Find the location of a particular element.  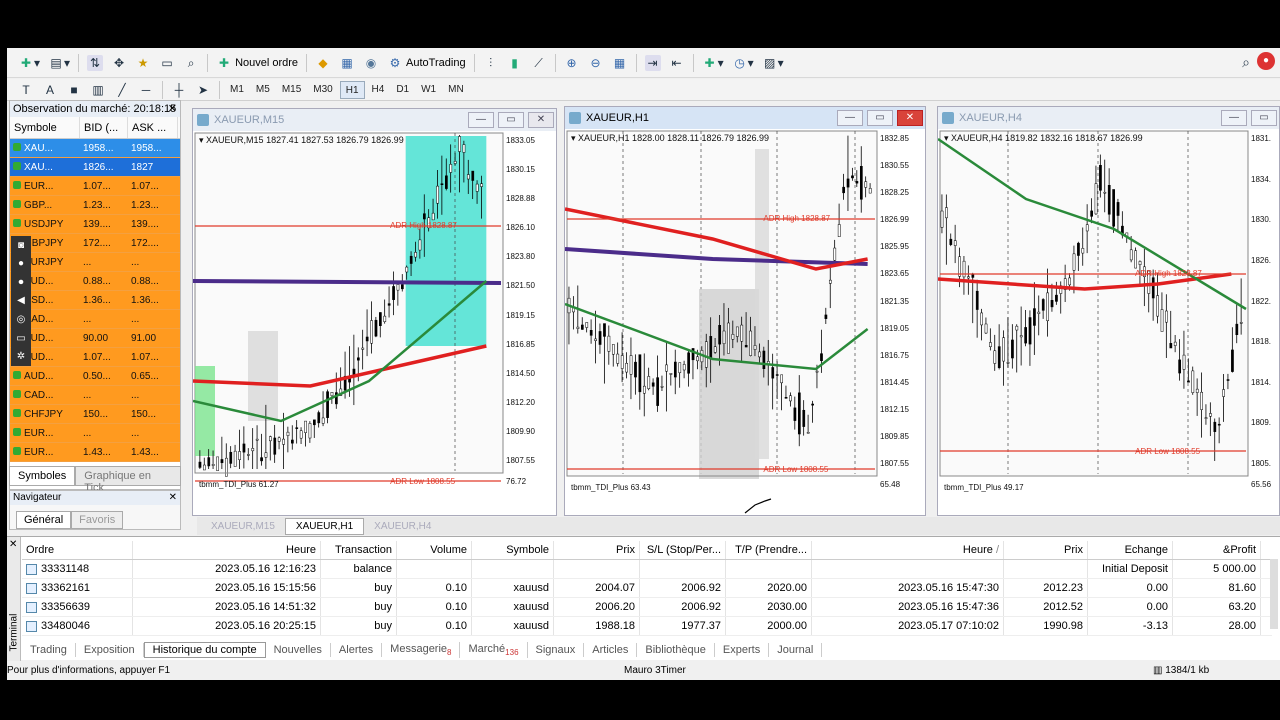

record-icon: ● is located at coordinates (21, 263).